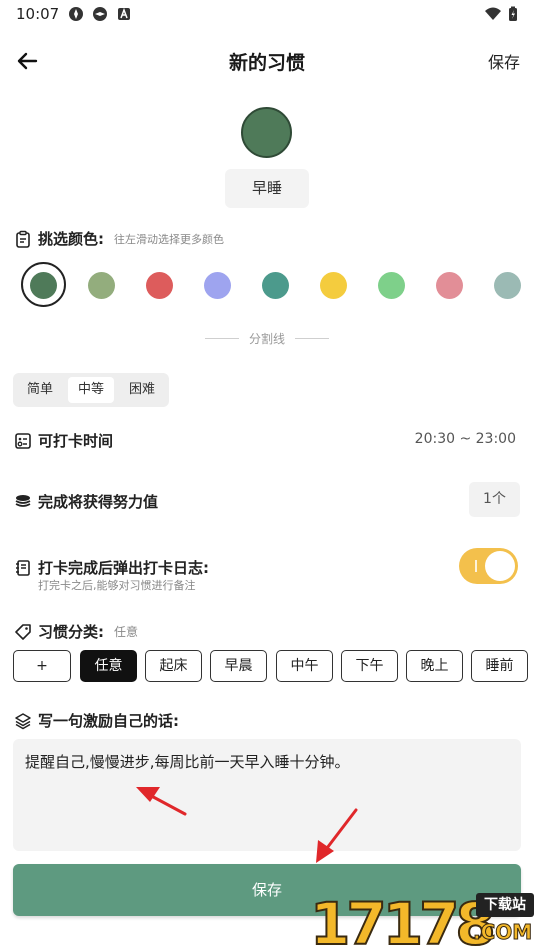  Describe the element at coordinates (23, 720) in the screenshot. I see `layers-icon` at that location.